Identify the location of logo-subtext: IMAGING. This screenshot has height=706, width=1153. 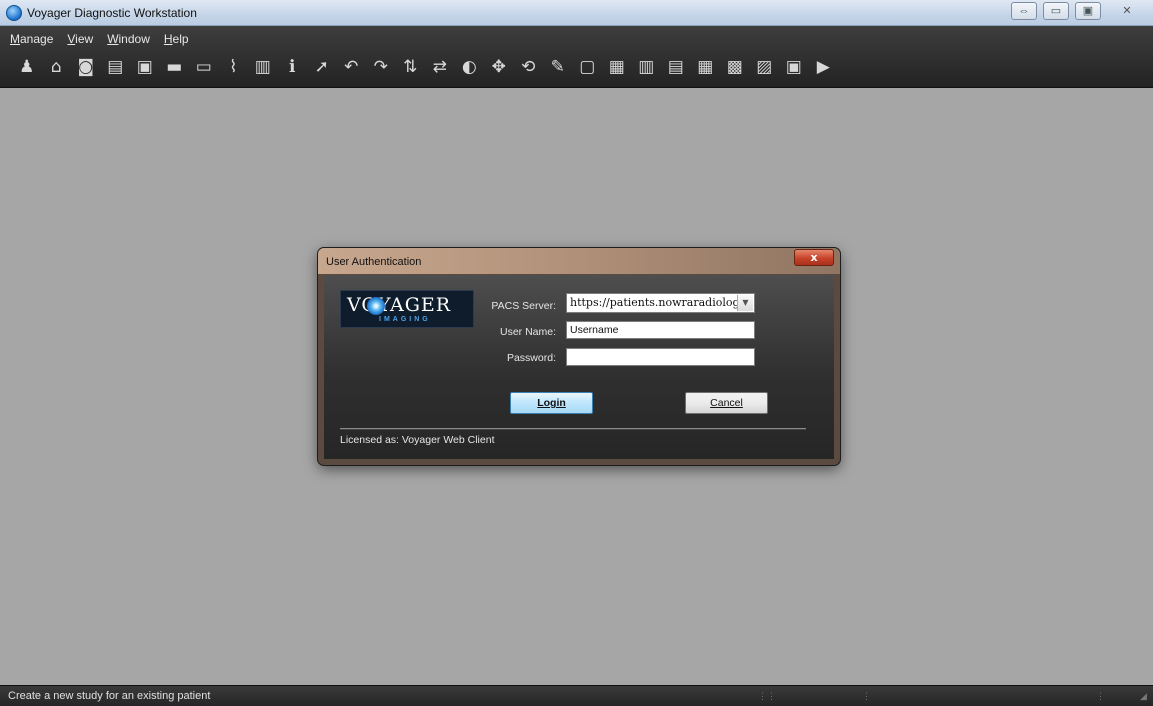
(405, 319).